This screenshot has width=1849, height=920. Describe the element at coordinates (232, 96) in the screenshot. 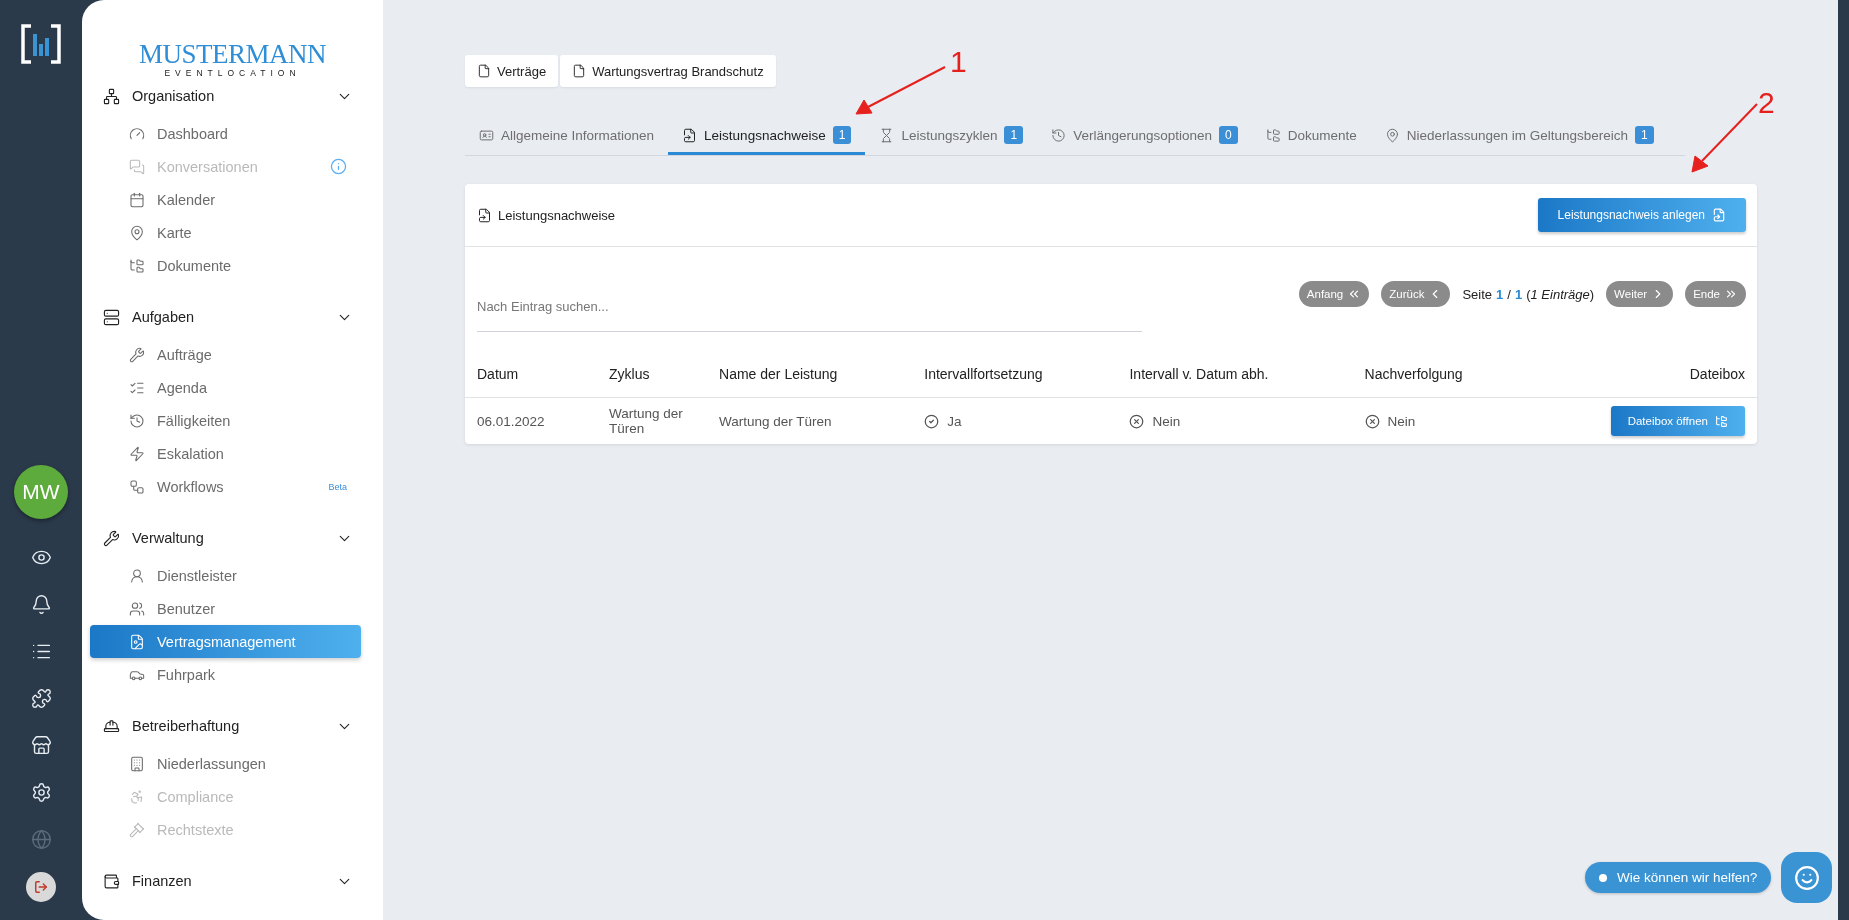

I see `sidebar-section-header: Organisation` at that location.